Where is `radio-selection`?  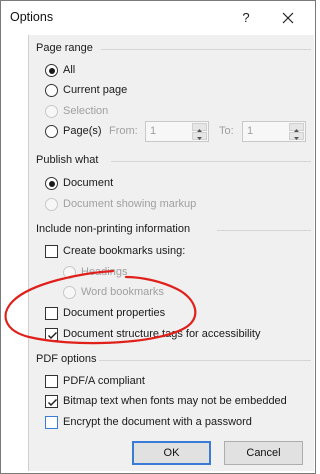 radio-selection is located at coordinates (51, 111).